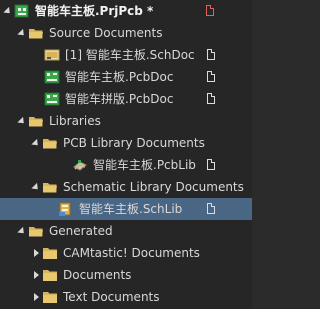 This screenshot has width=320, height=309. Describe the element at coordinates (111, 297) in the screenshot. I see `folder-label: Text Documents` at that location.